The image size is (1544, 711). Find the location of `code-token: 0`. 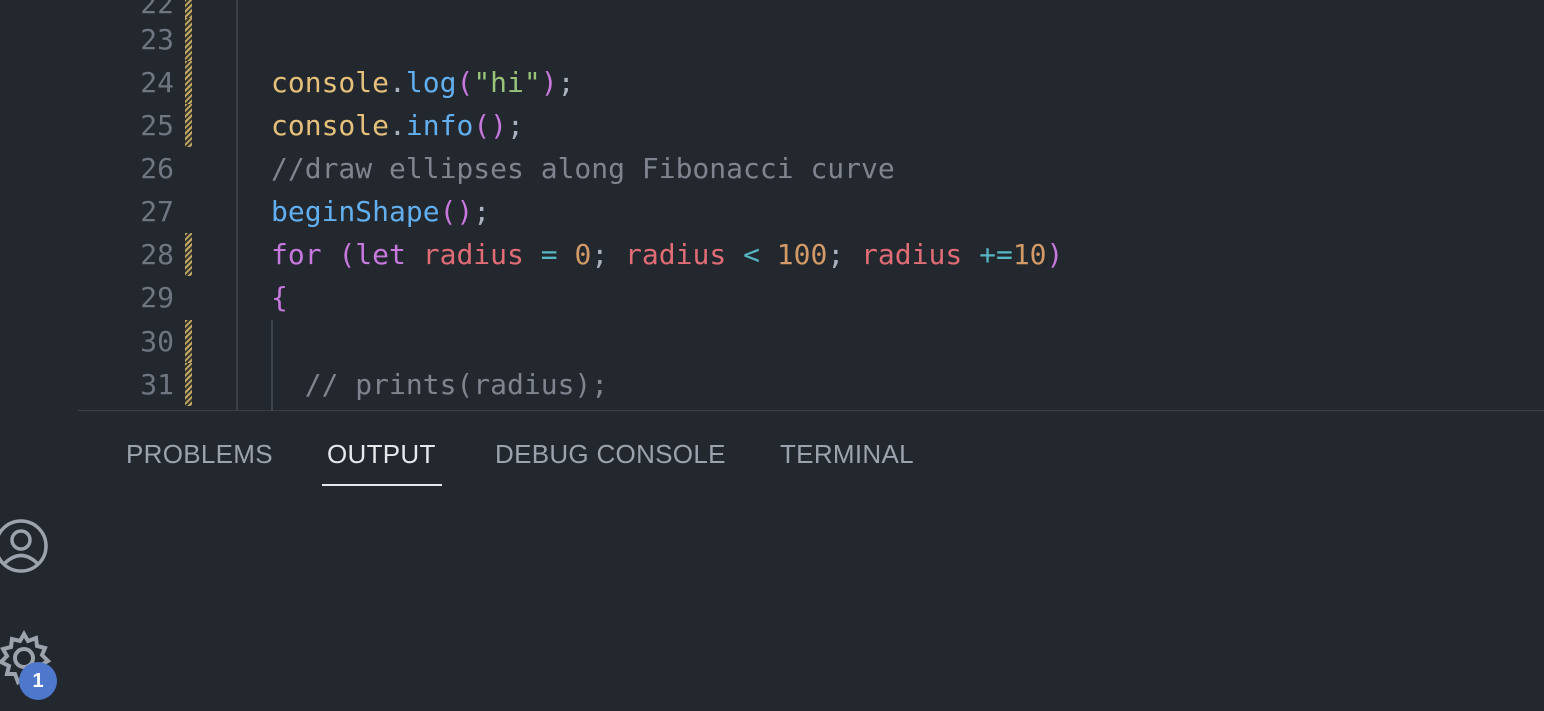

code-token: 0 is located at coordinates (583, 254).